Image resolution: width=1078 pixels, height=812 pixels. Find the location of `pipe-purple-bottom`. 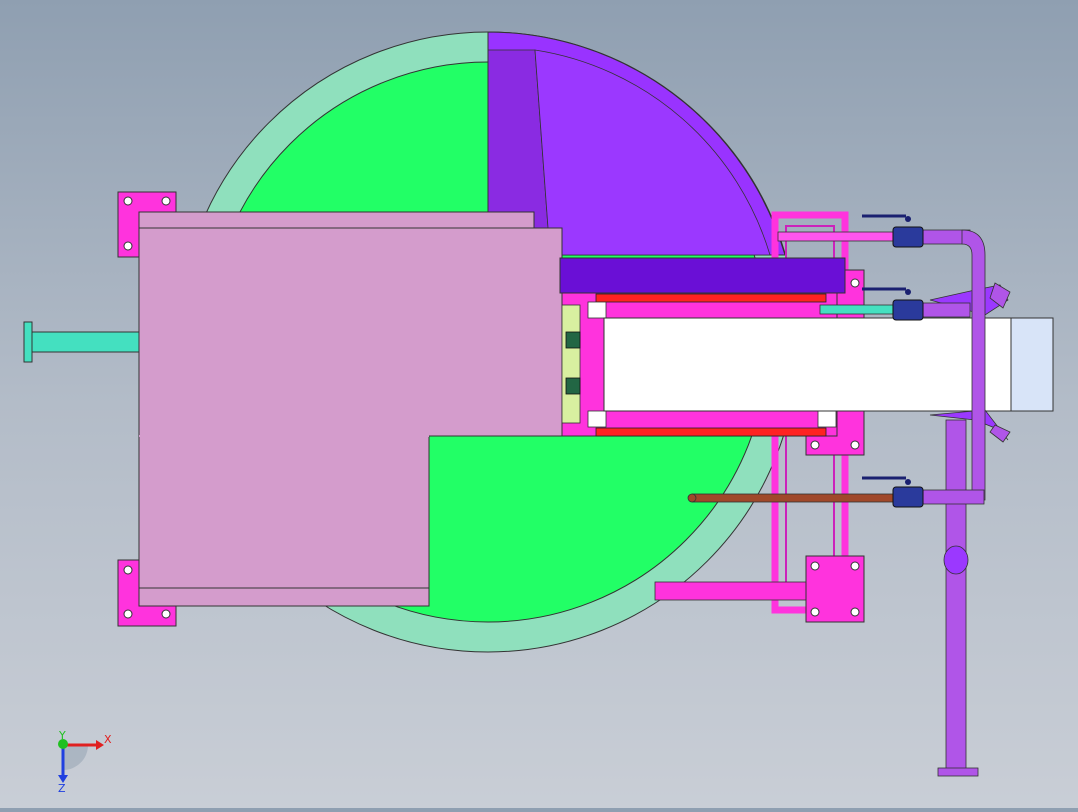

pipe-purple-bottom is located at coordinates (952, 497).